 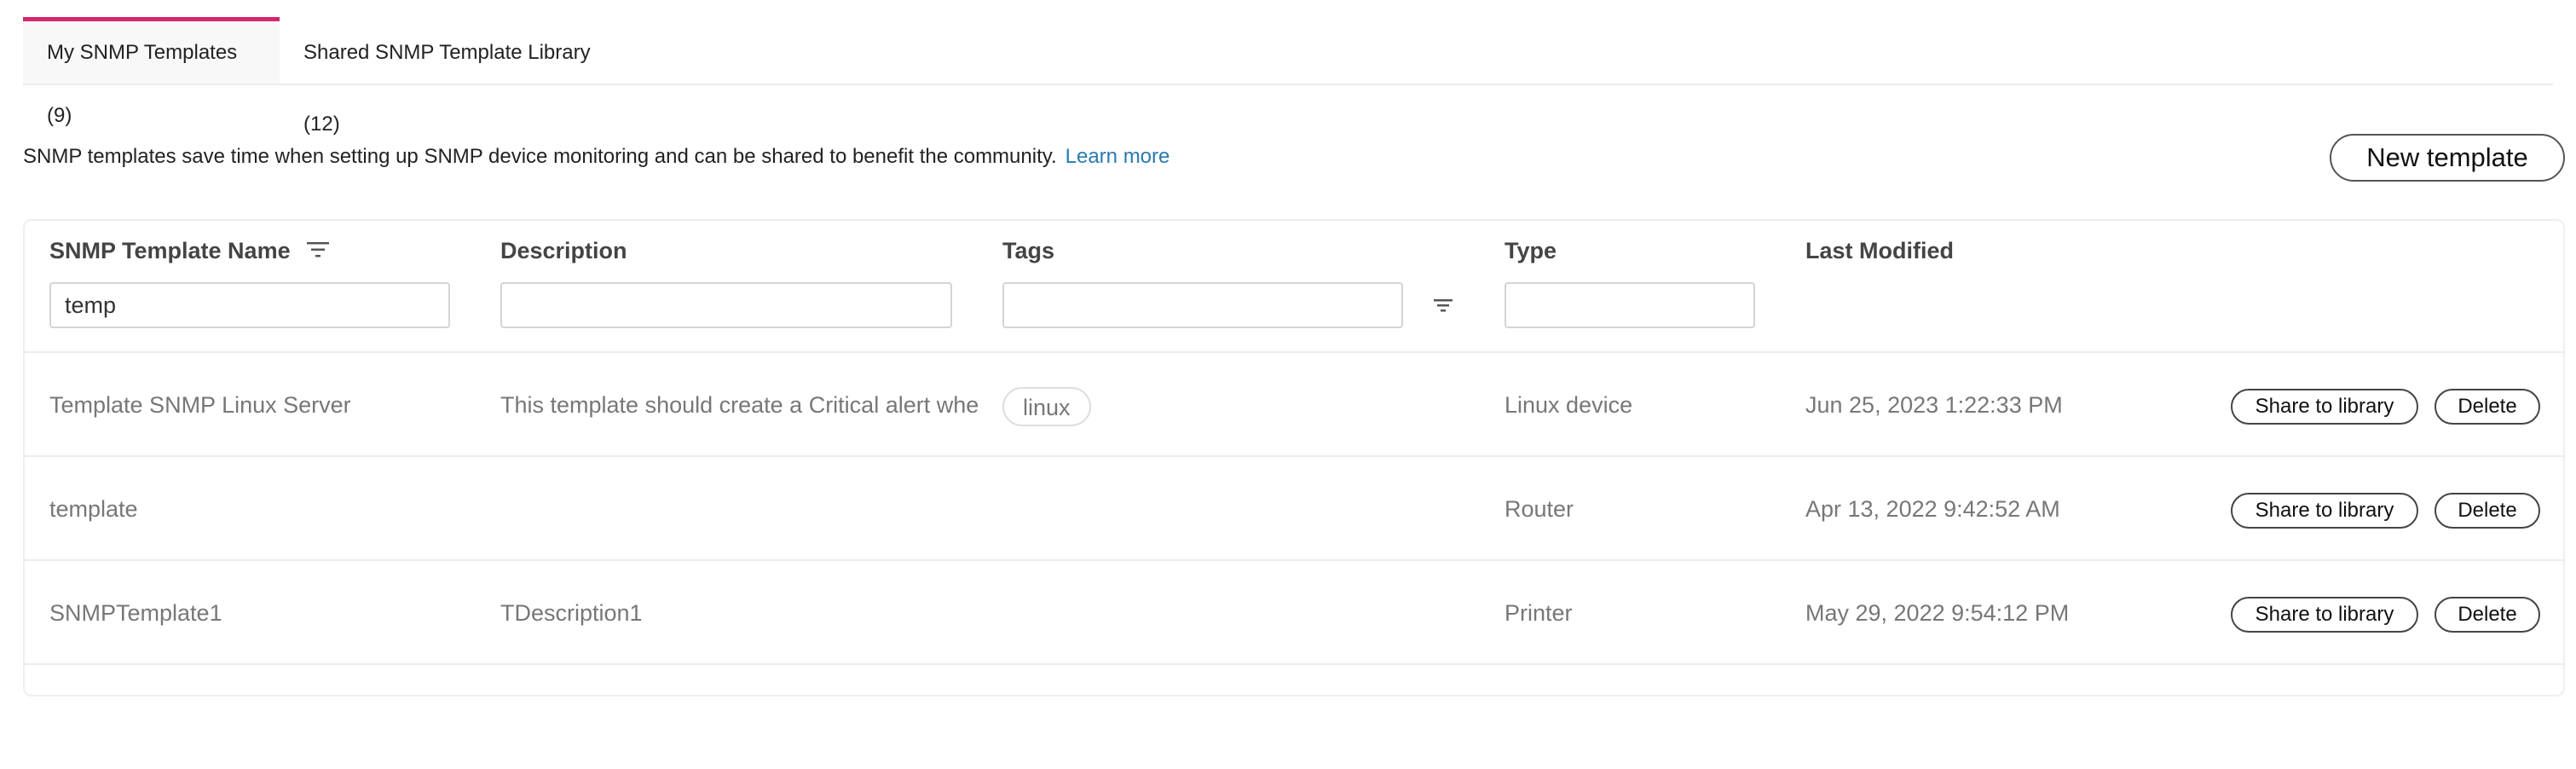 I want to click on type-filter-input, so click(x=1630, y=305).